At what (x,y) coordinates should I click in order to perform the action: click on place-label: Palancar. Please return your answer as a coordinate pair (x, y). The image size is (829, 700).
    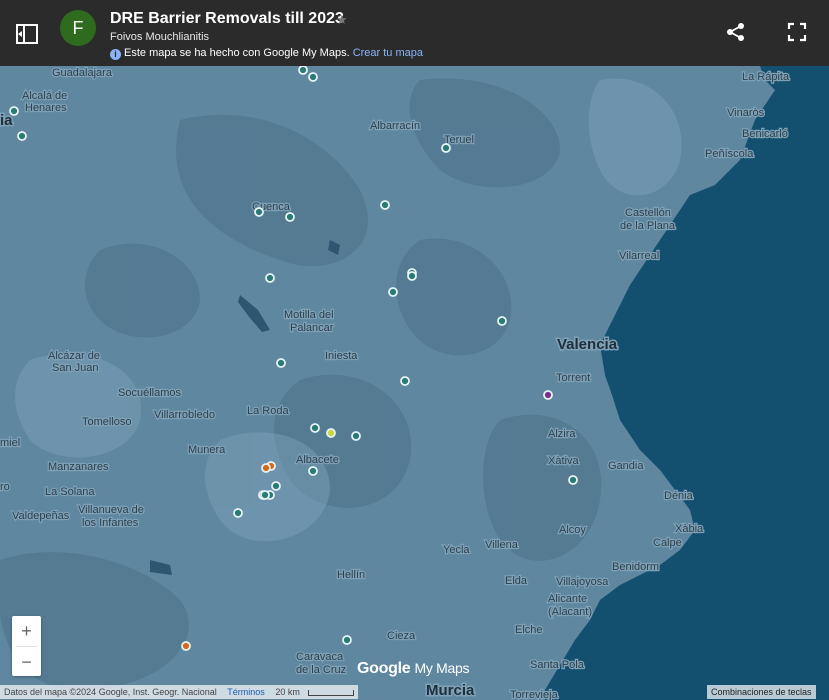
    Looking at the image, I should click on (312, 328).